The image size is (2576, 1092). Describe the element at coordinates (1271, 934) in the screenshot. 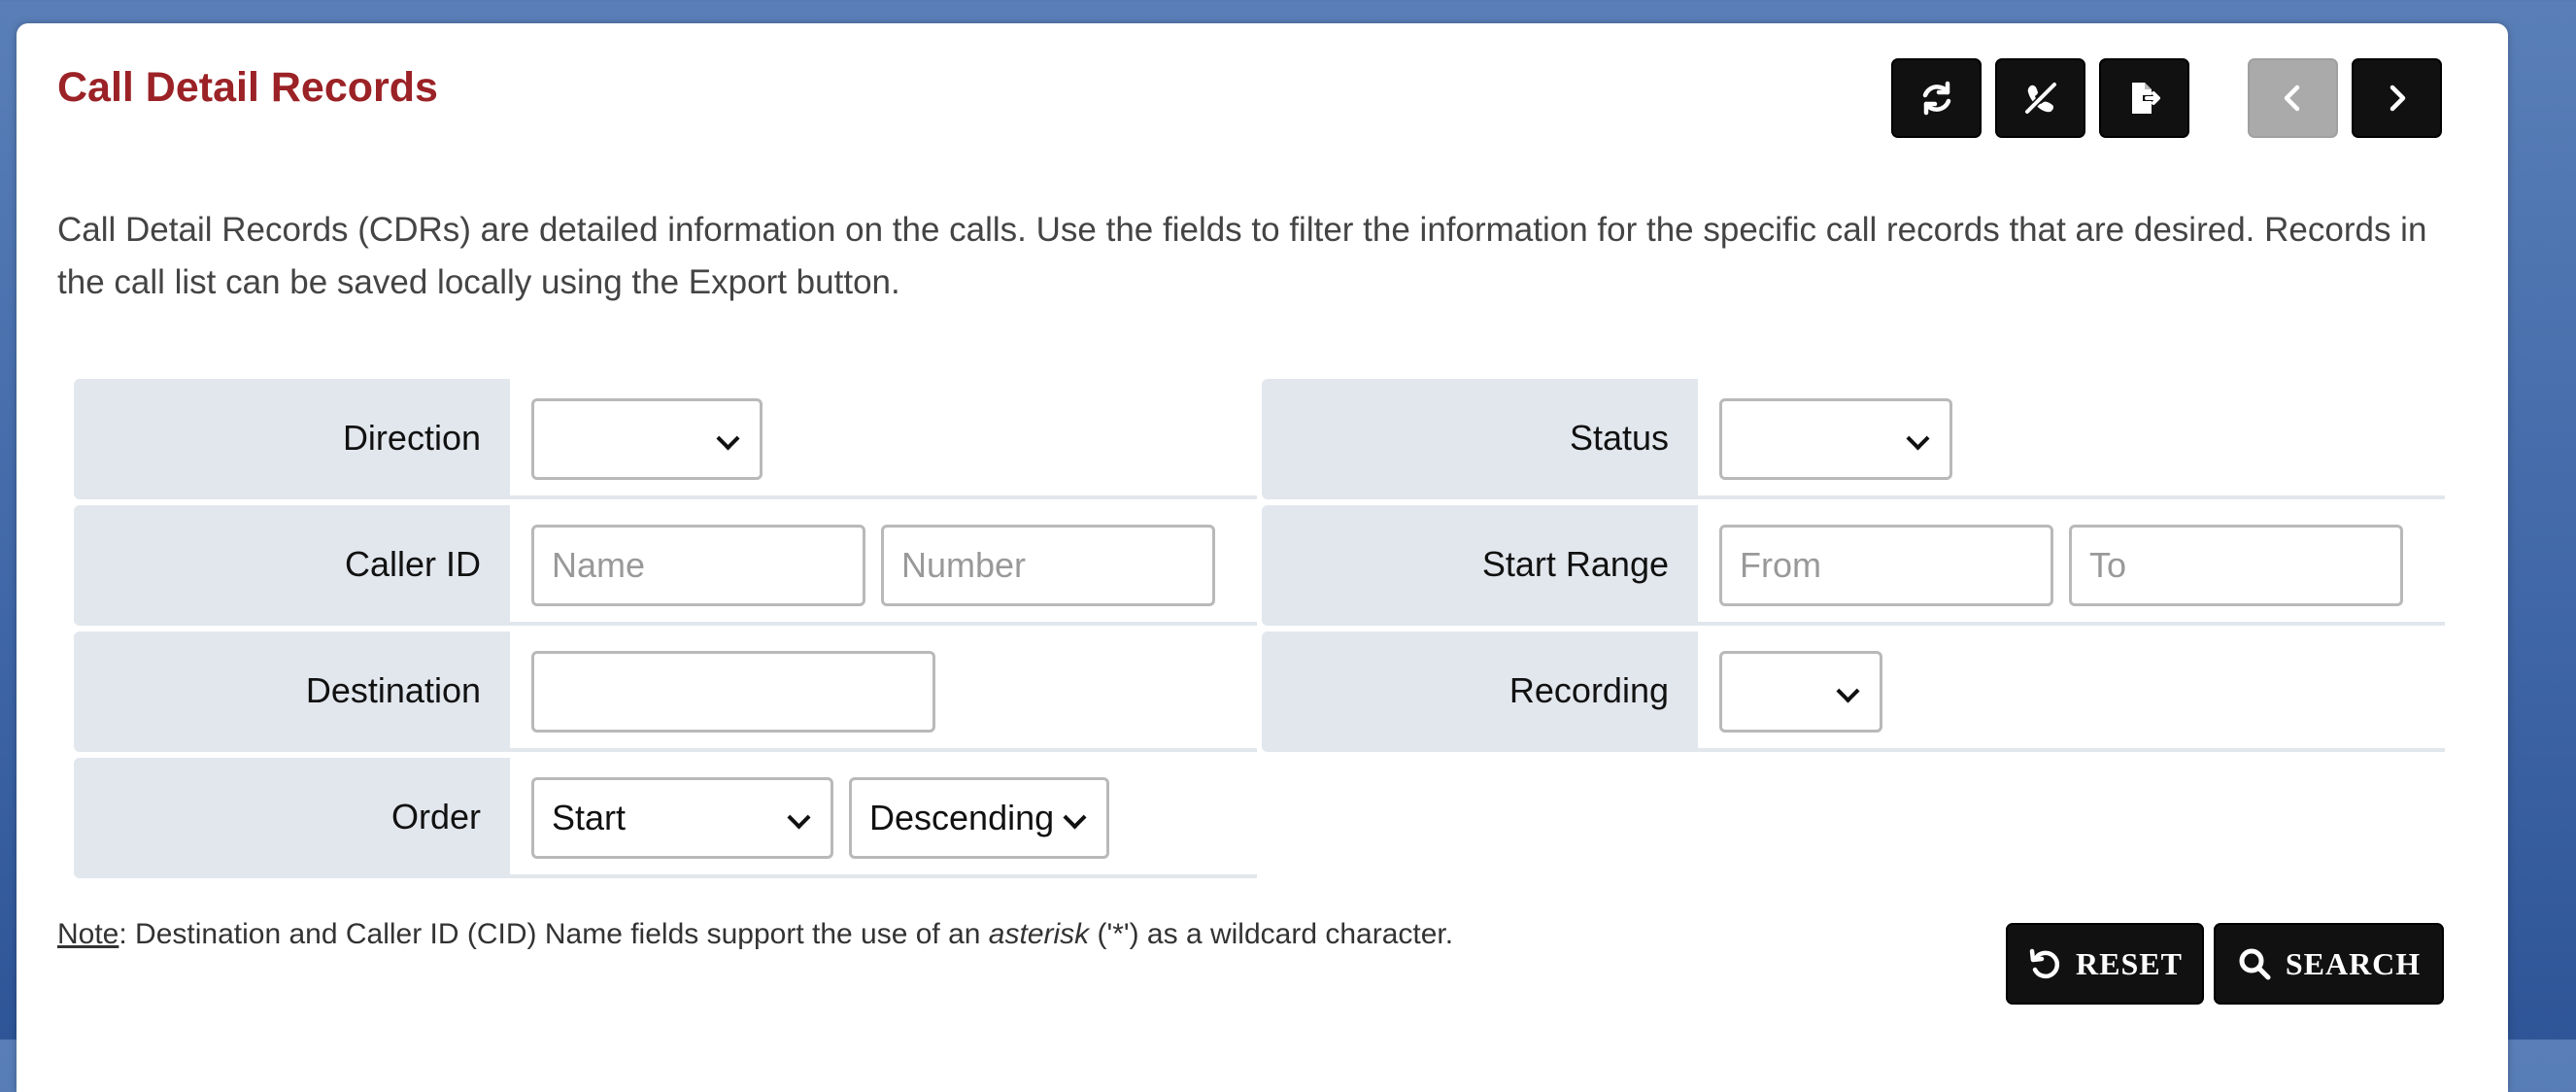

I see `note-text-after: ('*') as a wildcard character.` at that location.